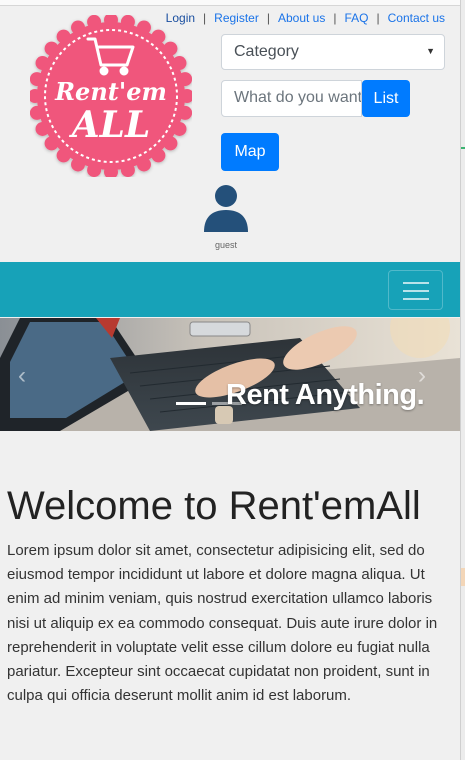 The height and width of the screenshot is (760, 465). What do you see at coordinates (298, 97) in the screenshot?
I see `search-placeholder: What do you want` at bounding box center [298, 97].